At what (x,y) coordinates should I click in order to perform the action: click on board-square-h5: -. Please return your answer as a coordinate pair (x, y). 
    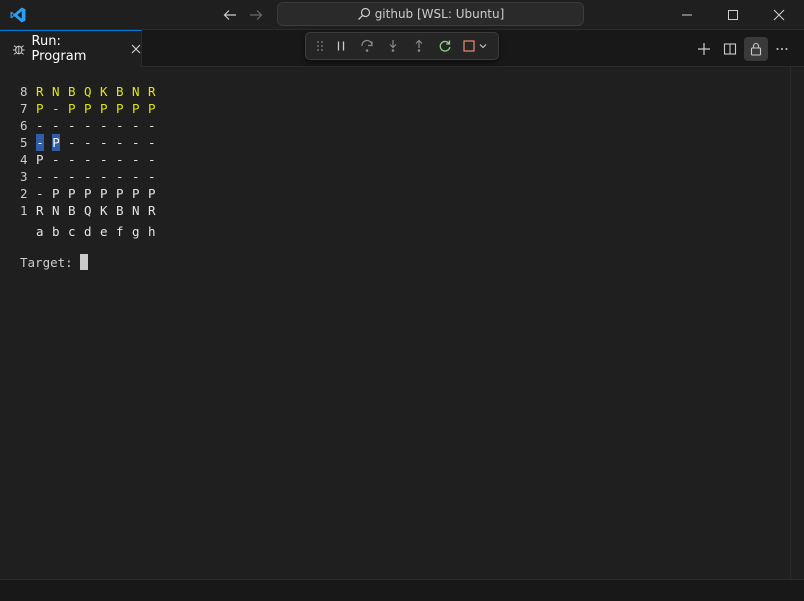
    Looking at the image, I should click on (152, 142).